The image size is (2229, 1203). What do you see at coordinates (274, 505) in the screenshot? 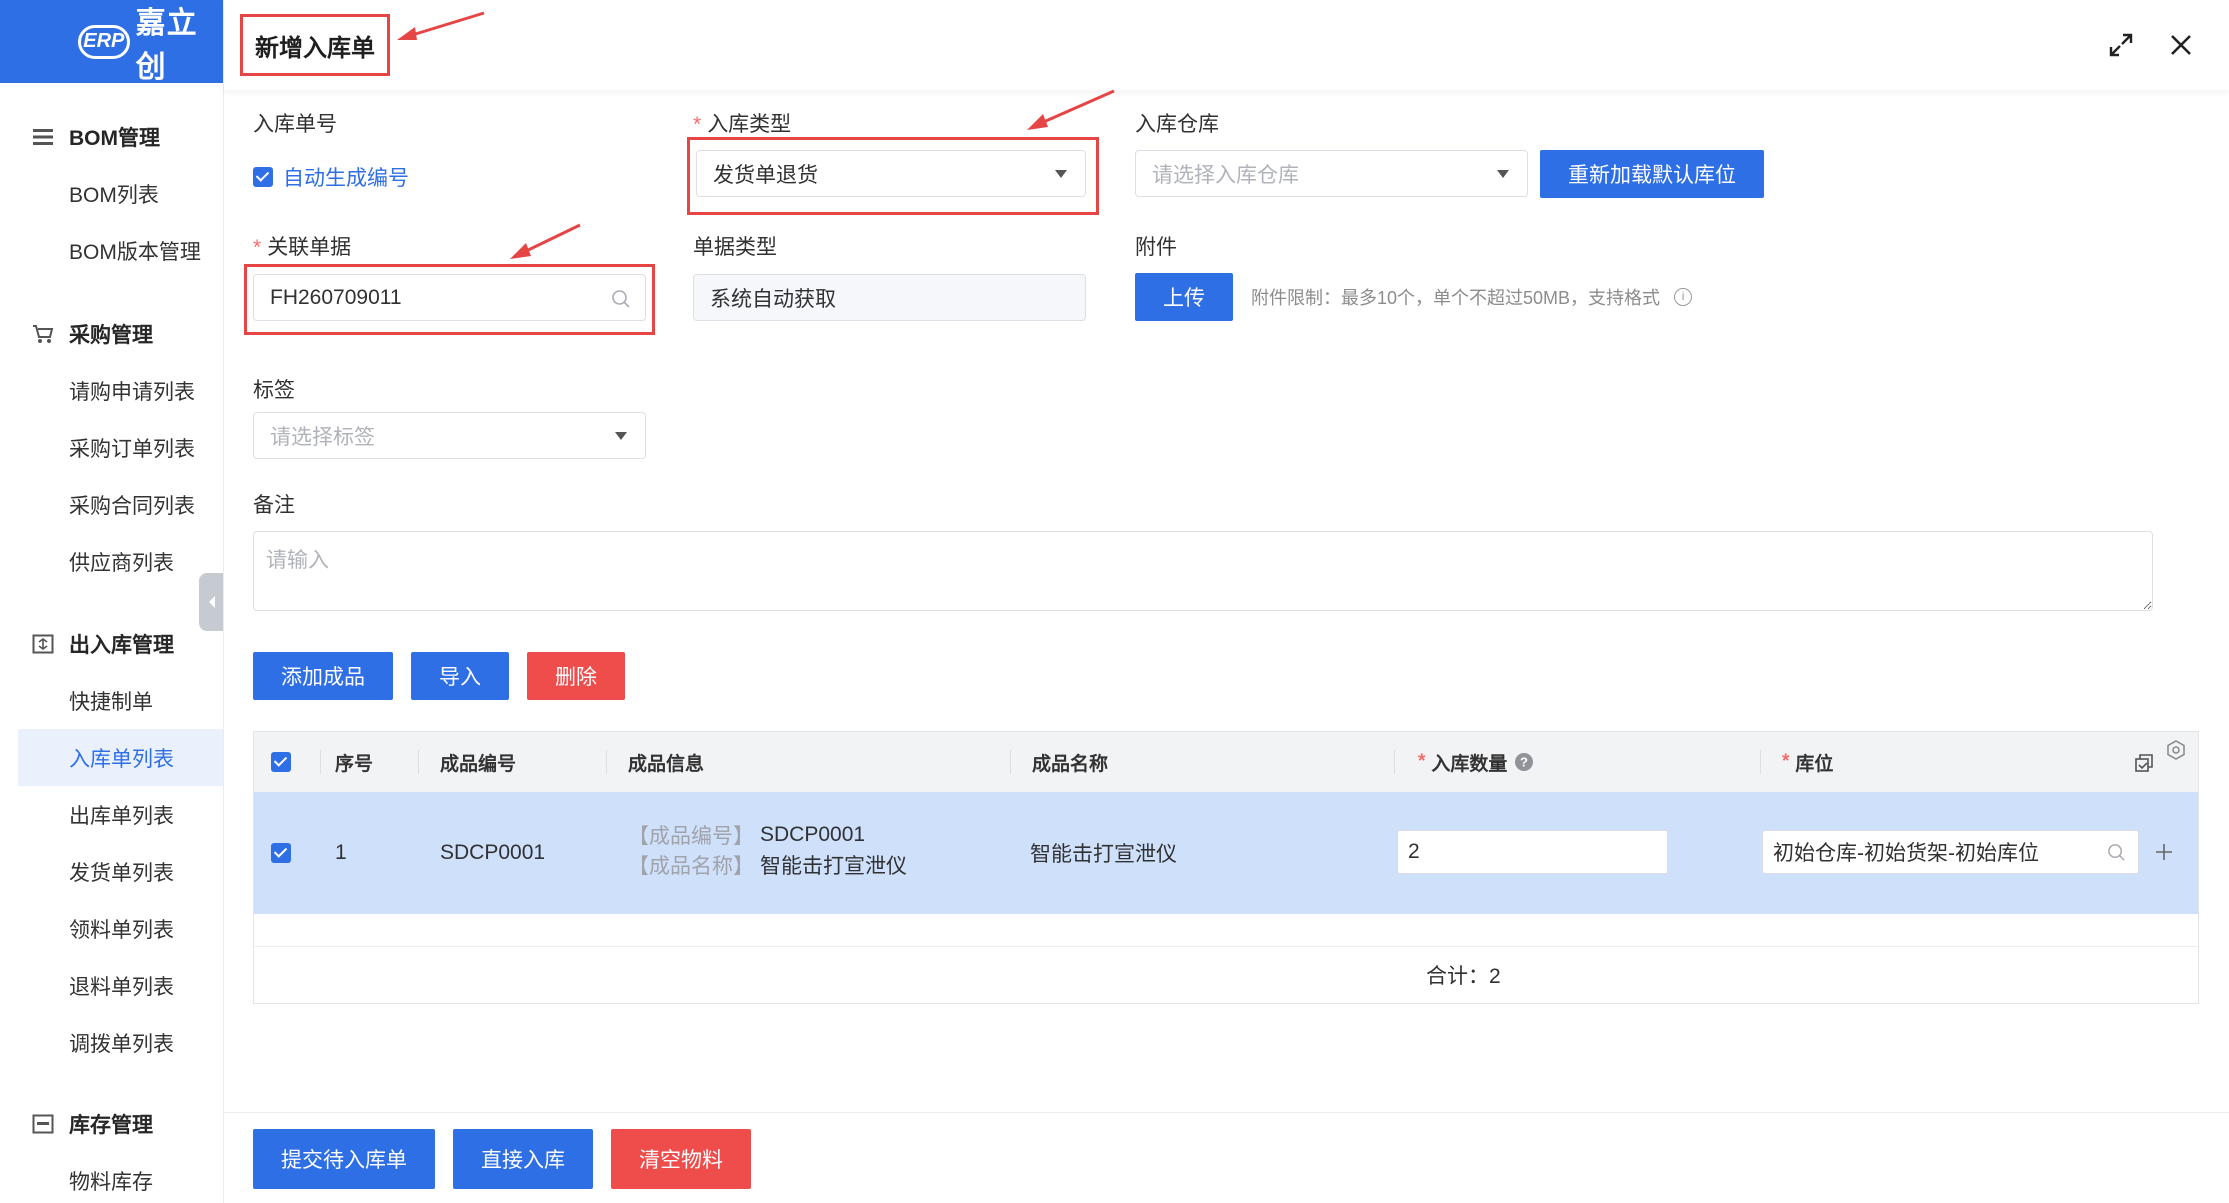
I see `remark-label: 备注` at bounding box center [274, 505].